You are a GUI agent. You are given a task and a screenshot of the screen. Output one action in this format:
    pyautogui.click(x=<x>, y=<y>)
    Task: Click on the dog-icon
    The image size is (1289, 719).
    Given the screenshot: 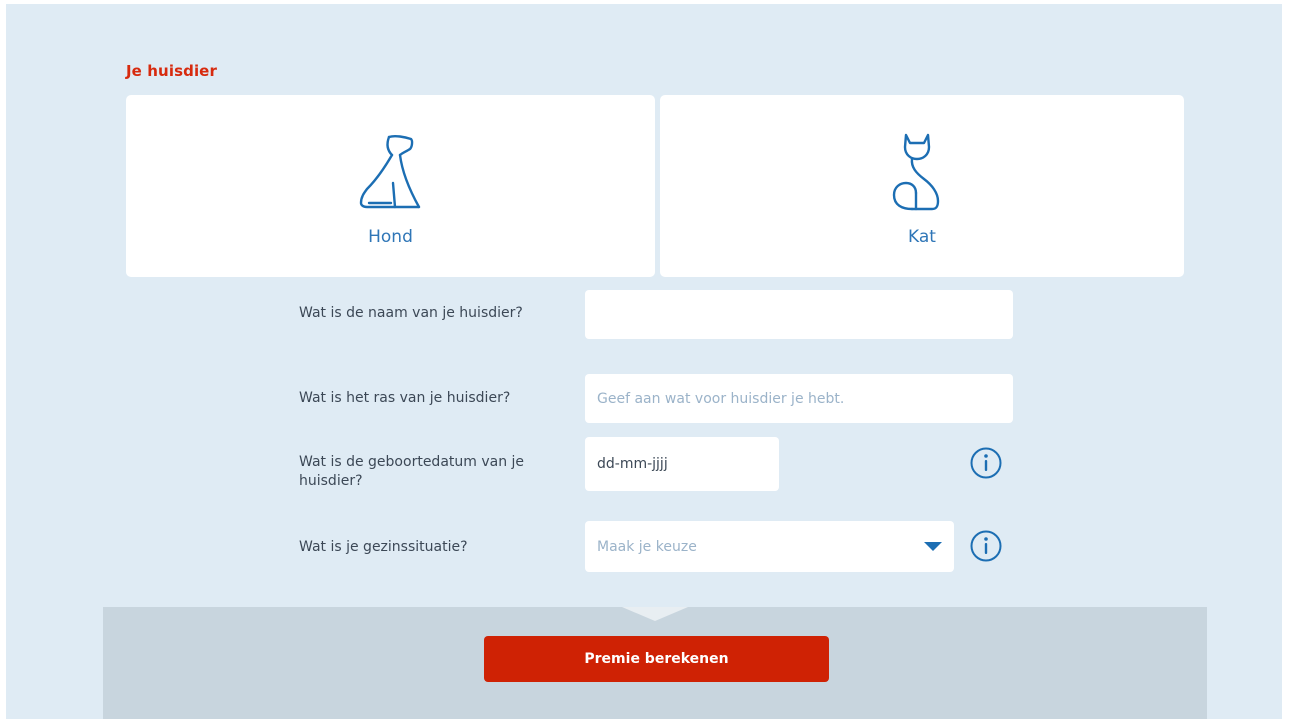 What is the action you would take?
    pyautogui.click(x=390, y=171)
    